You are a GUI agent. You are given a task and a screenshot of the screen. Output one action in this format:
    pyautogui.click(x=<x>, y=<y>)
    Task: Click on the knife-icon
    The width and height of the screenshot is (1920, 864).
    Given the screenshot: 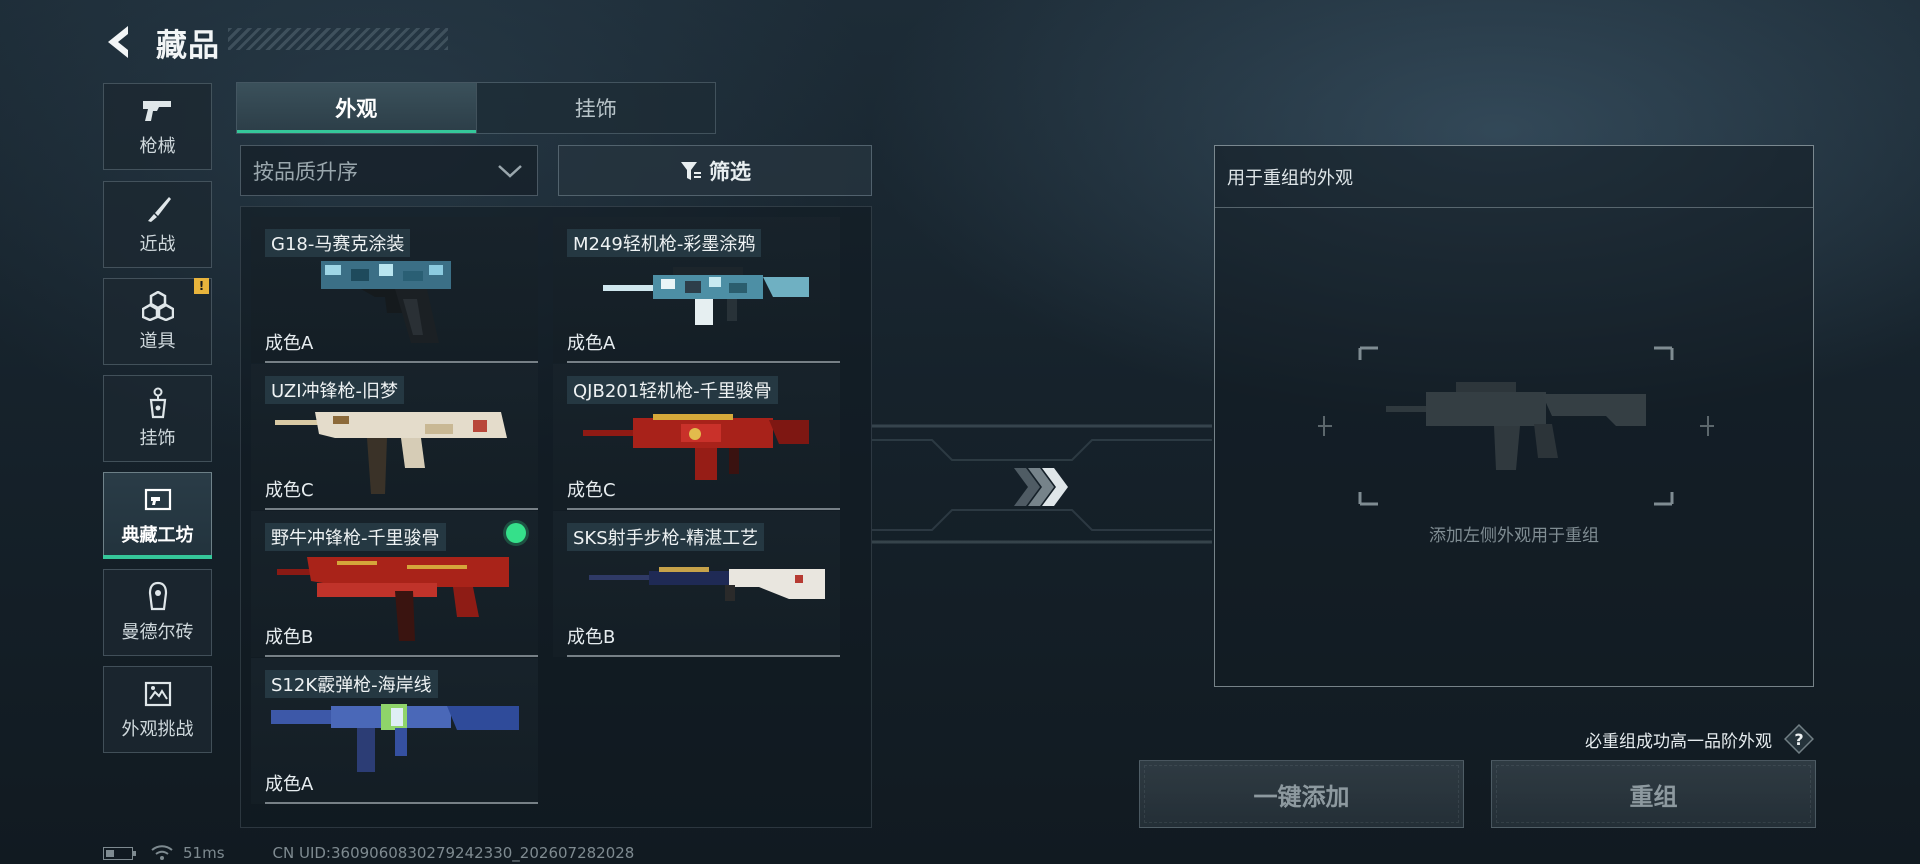 What is the action you would take?
    pyautogui.click(x=158, y=209)
    